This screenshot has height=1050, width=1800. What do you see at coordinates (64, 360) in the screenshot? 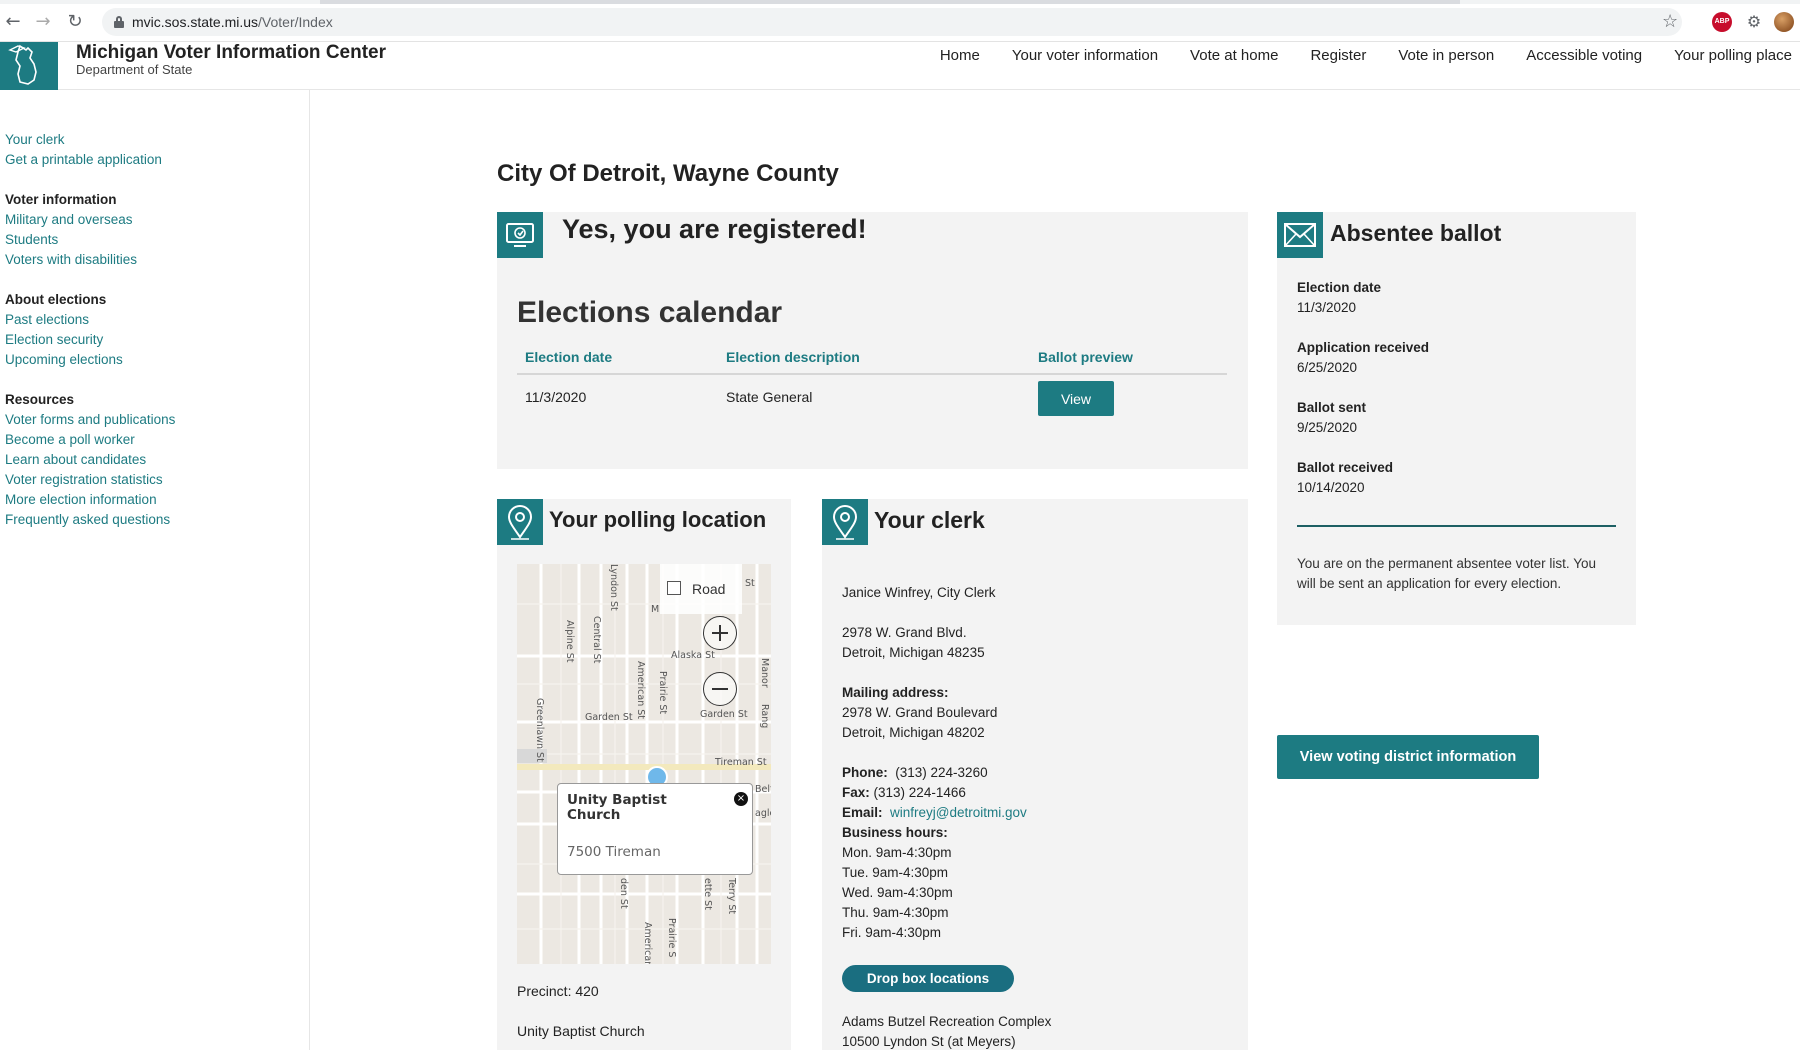
I see `sidebar-link-upcoming-elections: Upcoming elections` at bounding box center [64, 360].